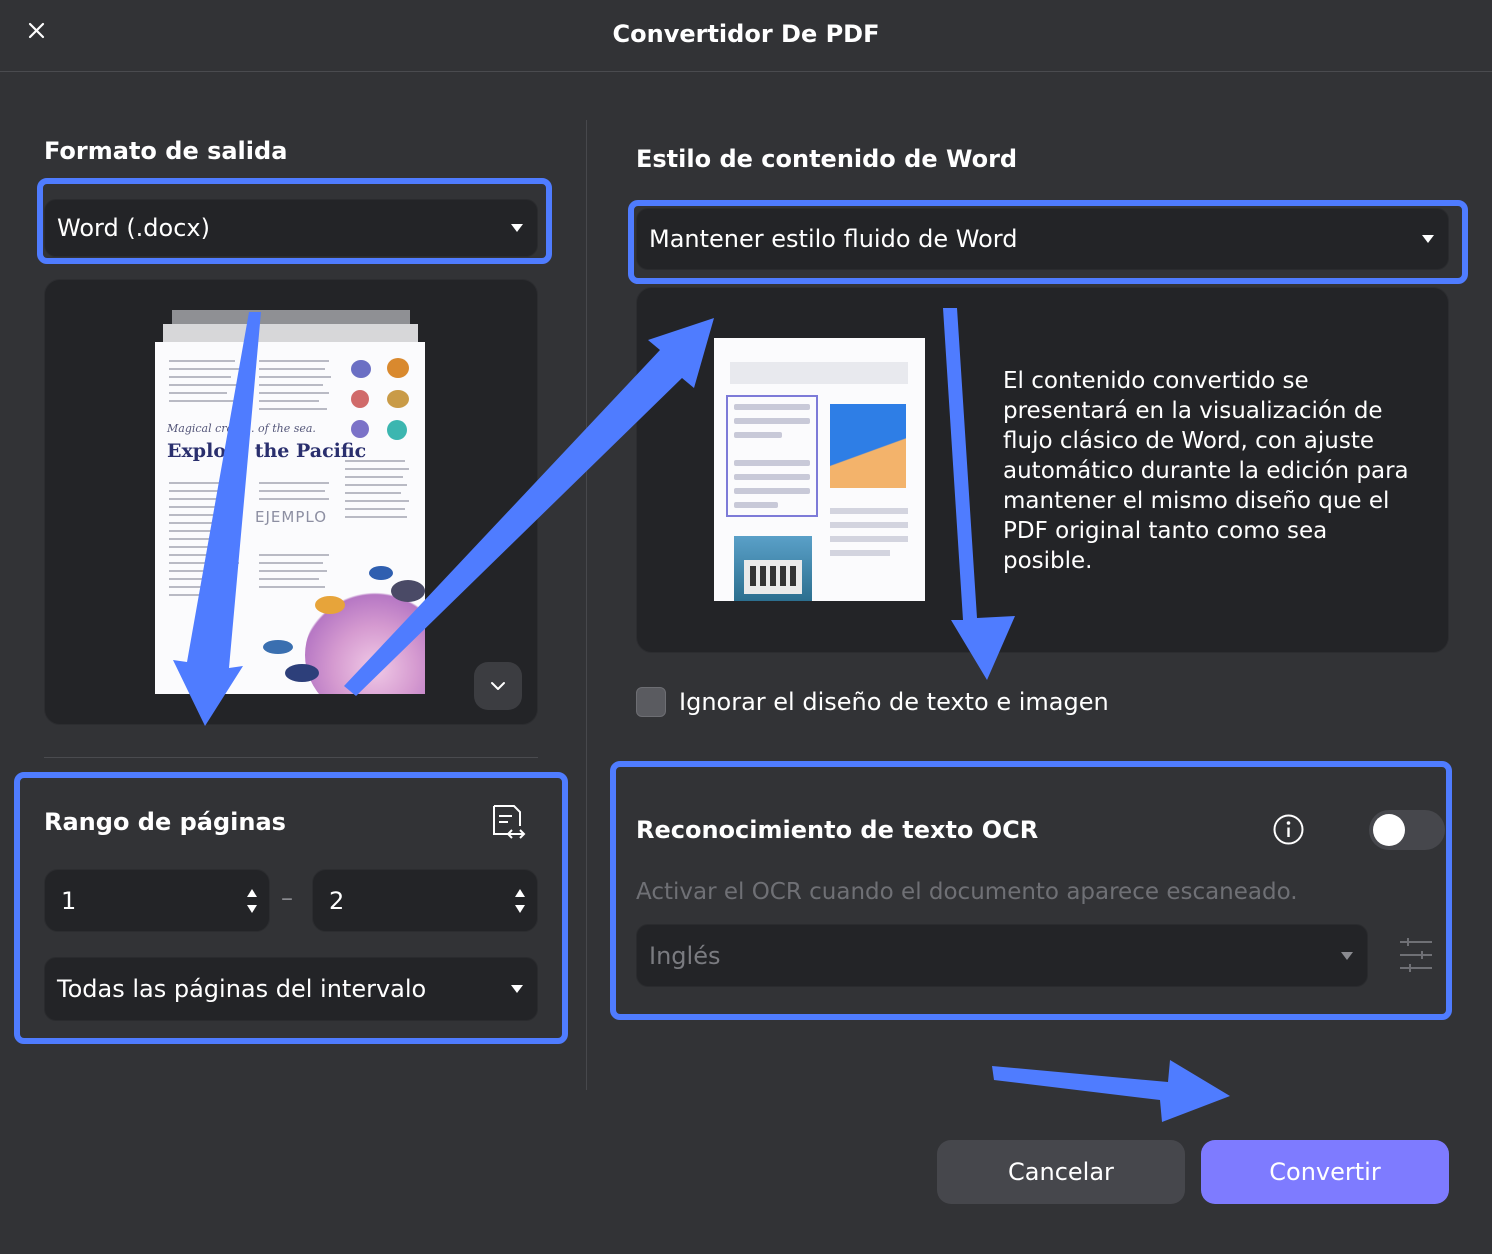 This screenshot has height=1254, width=1492. I want to click on chevron-down-icon, so click(498, 686).